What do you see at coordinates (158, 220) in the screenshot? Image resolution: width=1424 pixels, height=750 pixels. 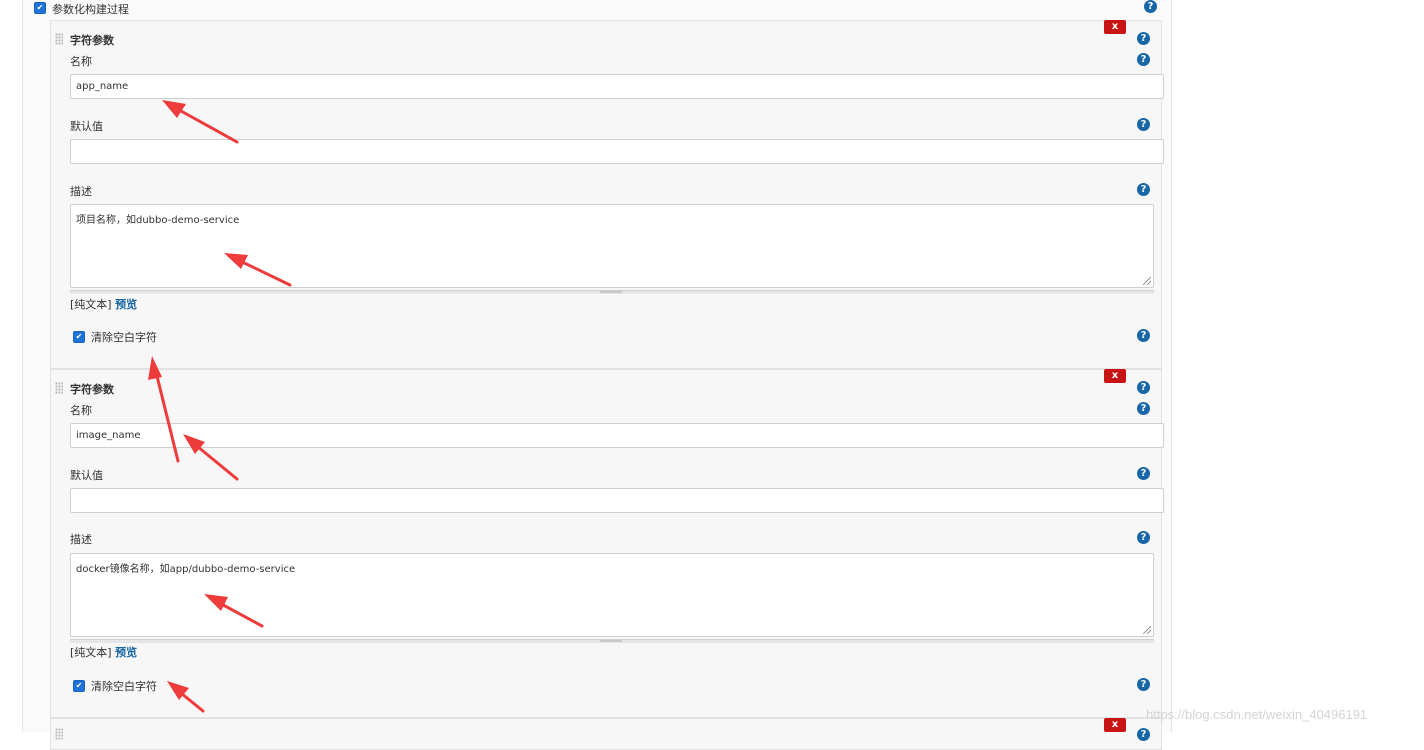 I see `description-text: 项目名称，如dubbo-demo-service` at bounding box center [158, 220].